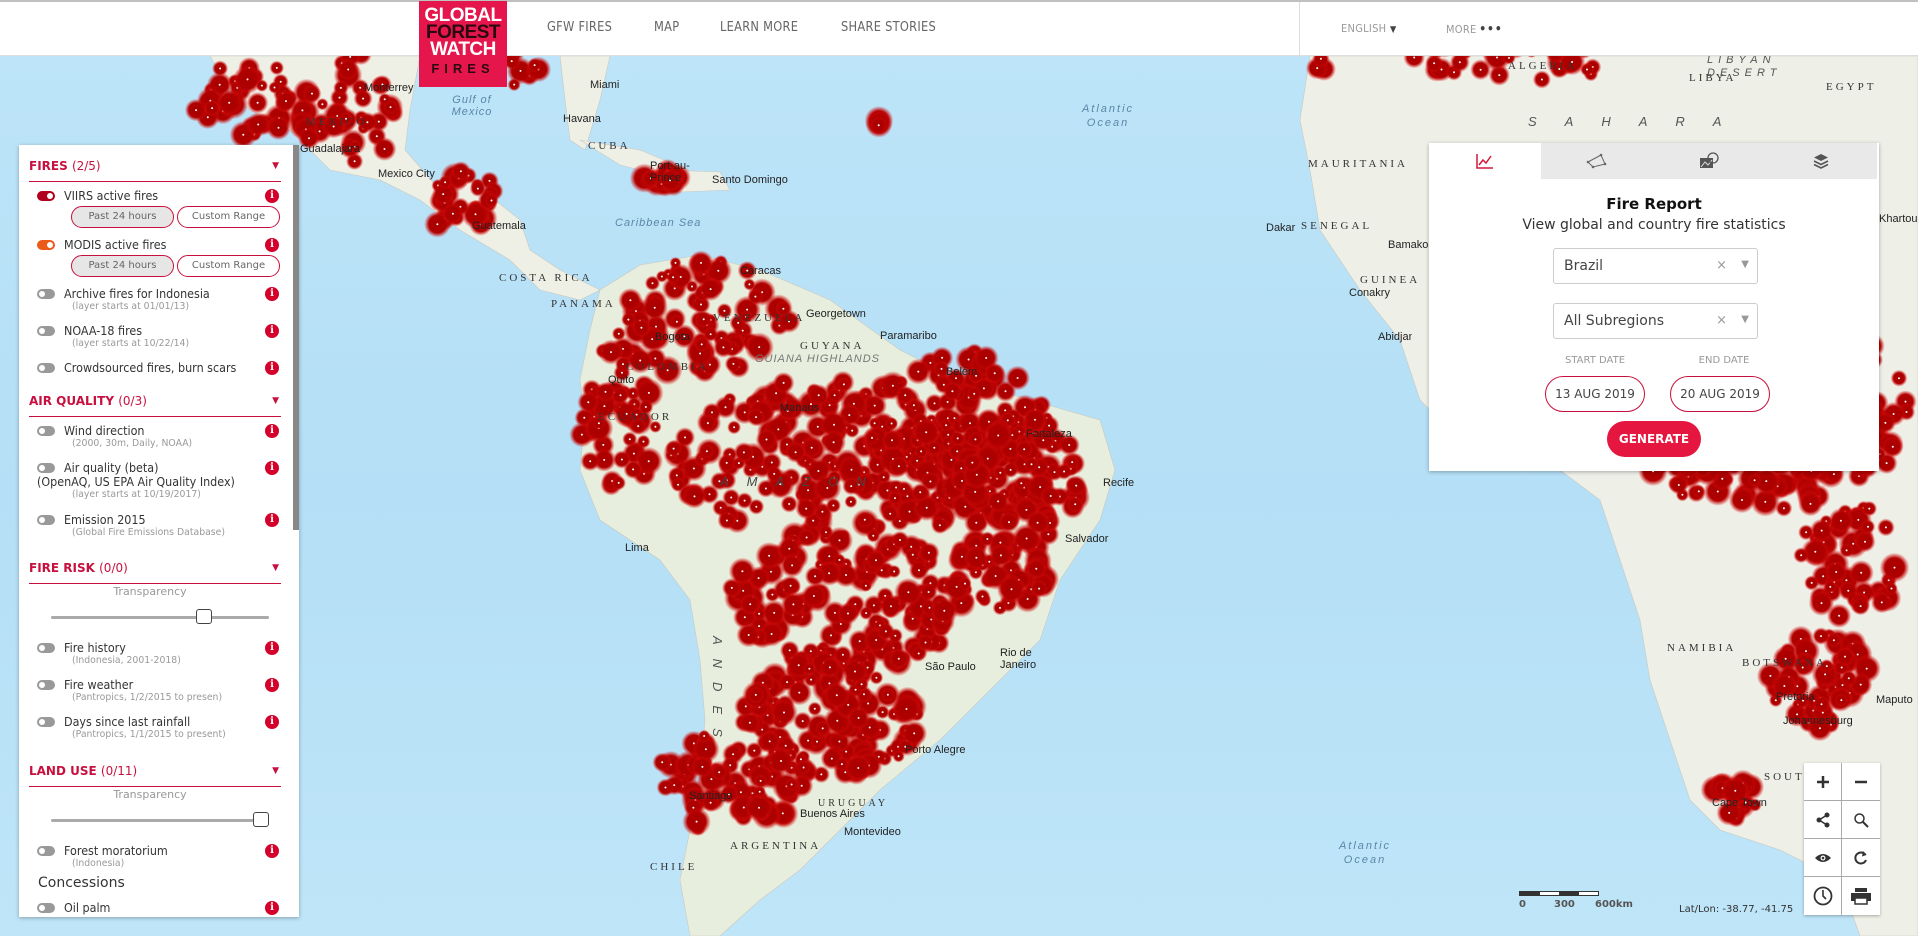 This screenshot has height=936, width=1918. Describe the element at coordinates (666, 27) in the screenshot. I see `nav-map: MAP` at that location.